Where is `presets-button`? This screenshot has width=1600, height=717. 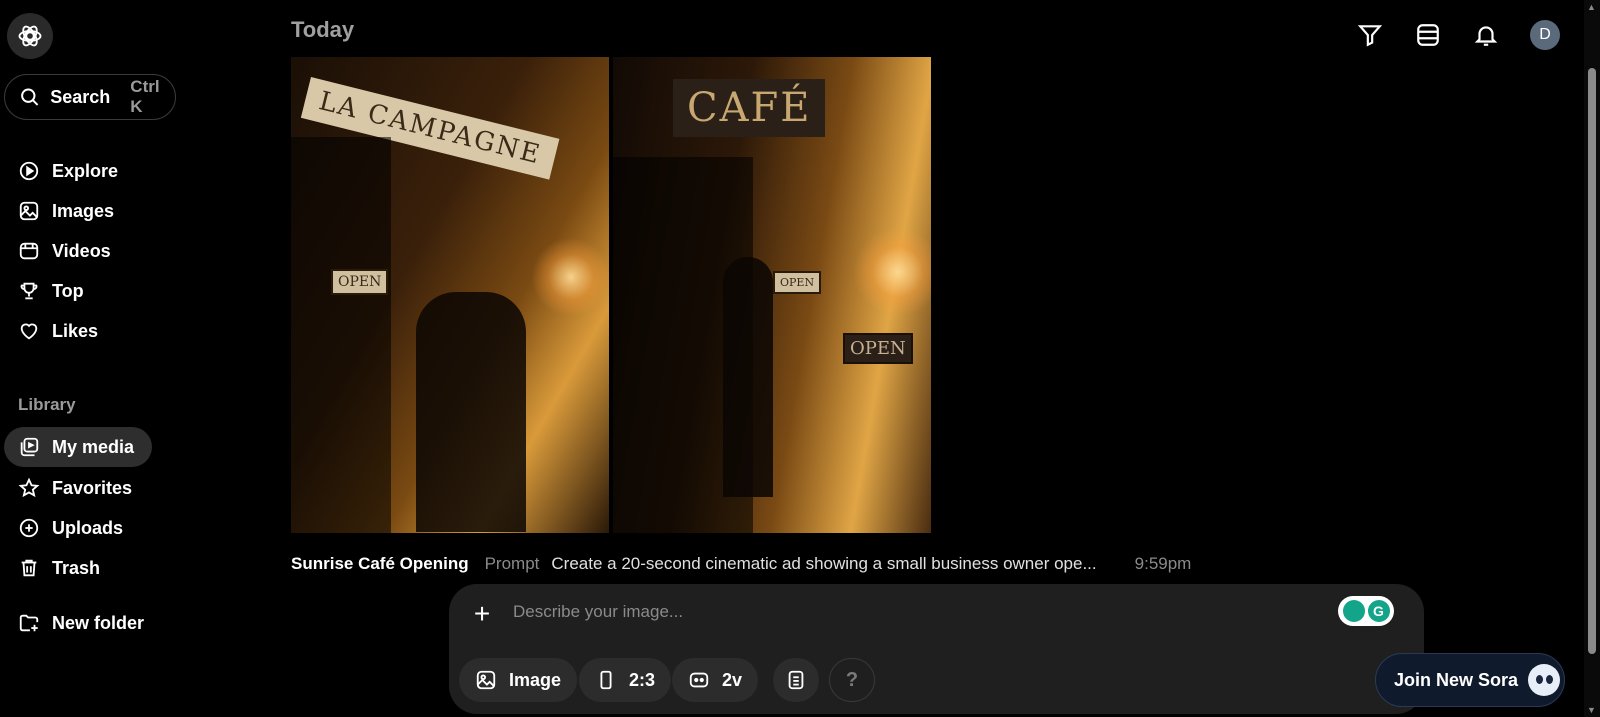 presets-button is located at coordinates (796, 680).